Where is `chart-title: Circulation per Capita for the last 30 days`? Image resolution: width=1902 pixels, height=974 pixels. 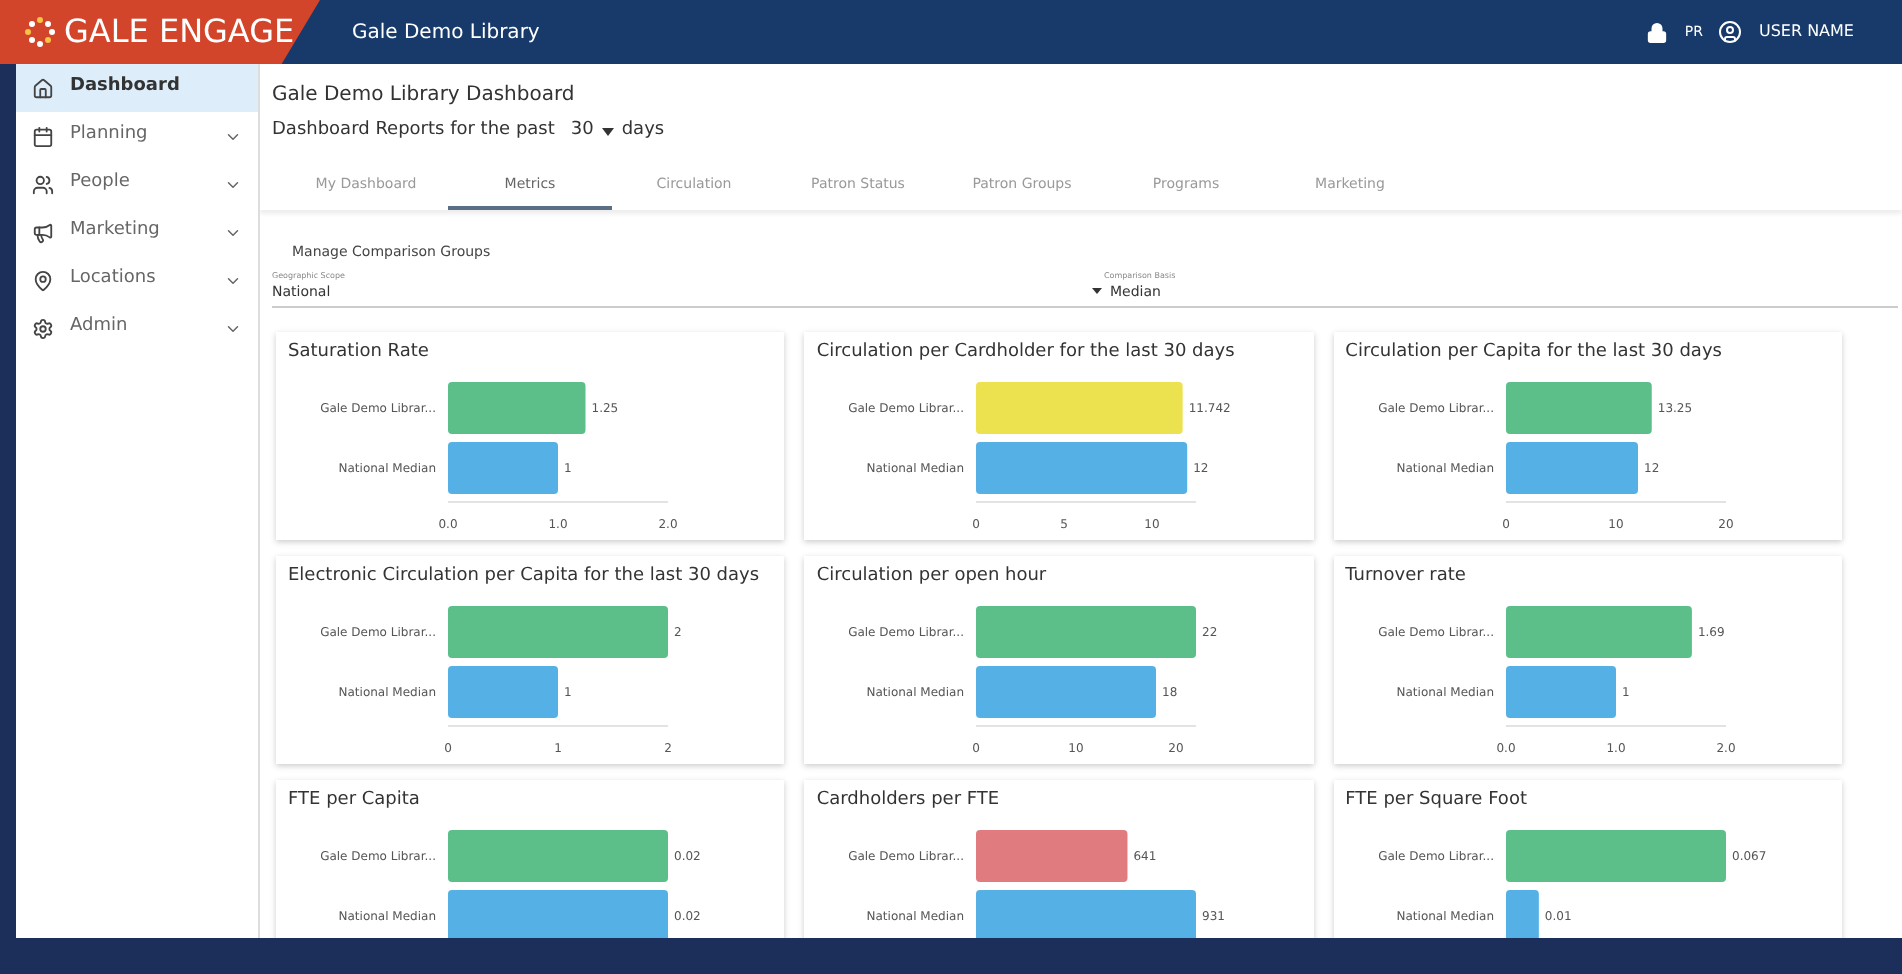 chart-title: Circulation per Capita for the last 30 days is located at coordinates (1533, 353).